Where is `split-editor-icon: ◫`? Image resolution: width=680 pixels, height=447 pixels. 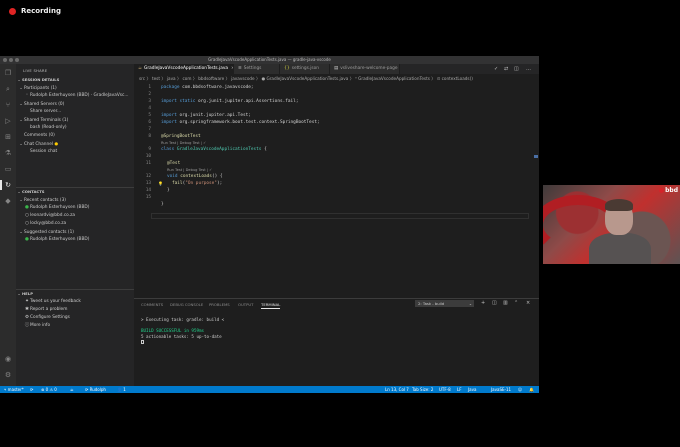
split-editor-icon: ◫ is located at coordinates (516, 69).